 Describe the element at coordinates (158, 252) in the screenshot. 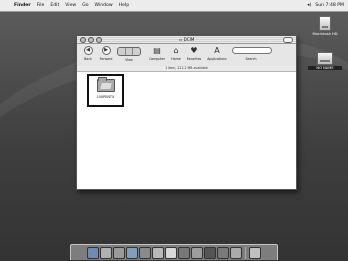

I see `dvd-icon` at that location.